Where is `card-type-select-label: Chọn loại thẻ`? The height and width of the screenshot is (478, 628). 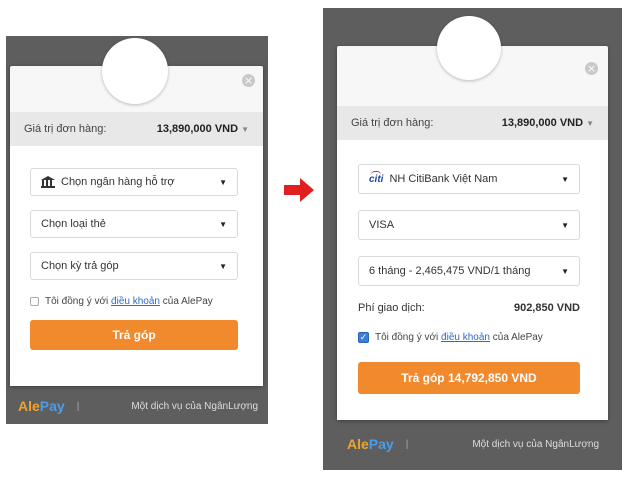
card-type-select-label: Chọn loại thẻ is located at coordinates (73, 224).